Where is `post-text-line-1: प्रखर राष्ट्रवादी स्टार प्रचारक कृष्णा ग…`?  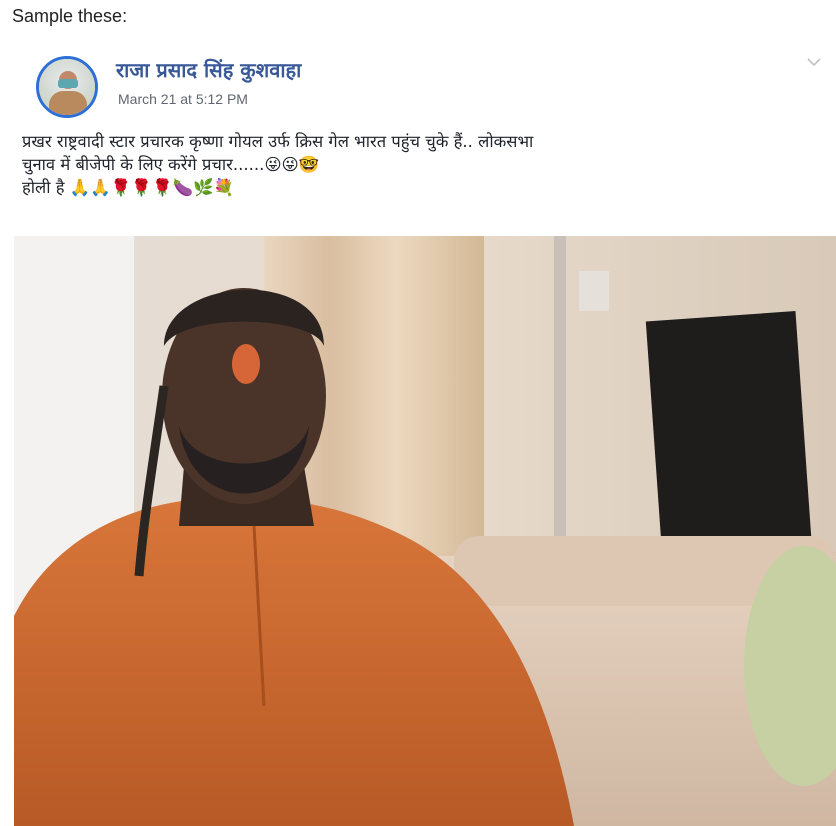 post-text-line-1: प्रखर राष्ट्रवादी स्टार प्रचारक कृष्णा ग… is located at coordinates (278, 141).